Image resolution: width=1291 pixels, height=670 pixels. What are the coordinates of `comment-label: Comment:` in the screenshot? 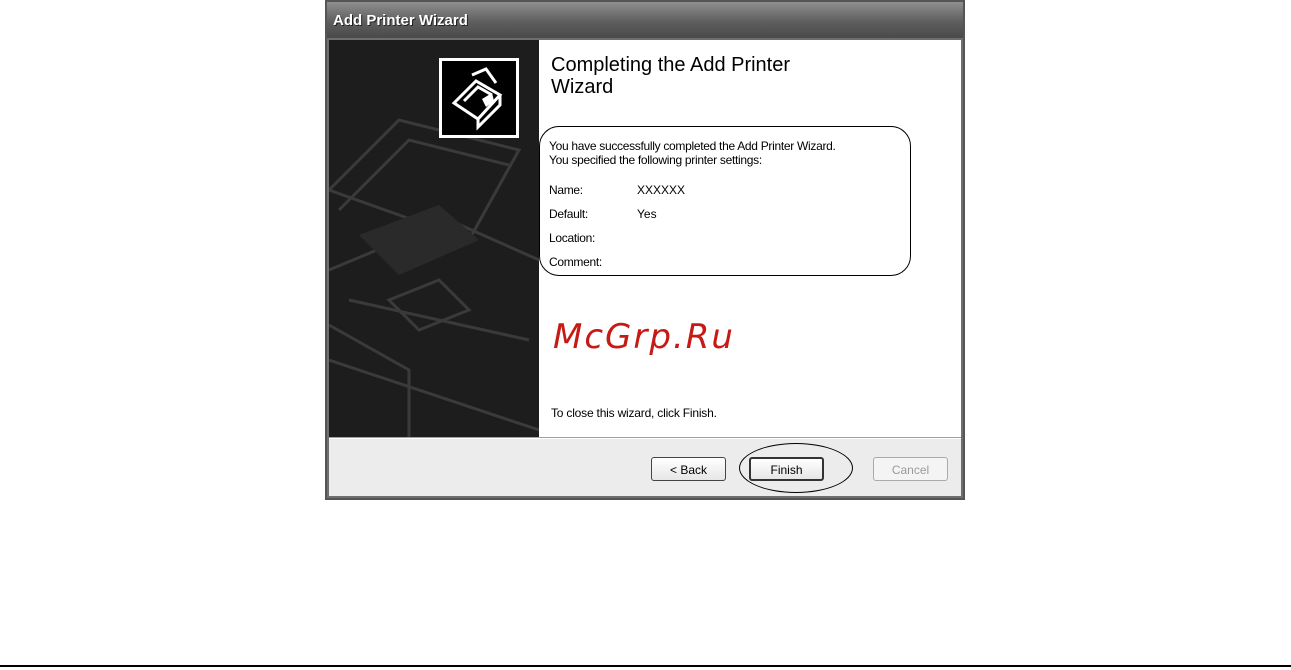 It's located at (575, 262).